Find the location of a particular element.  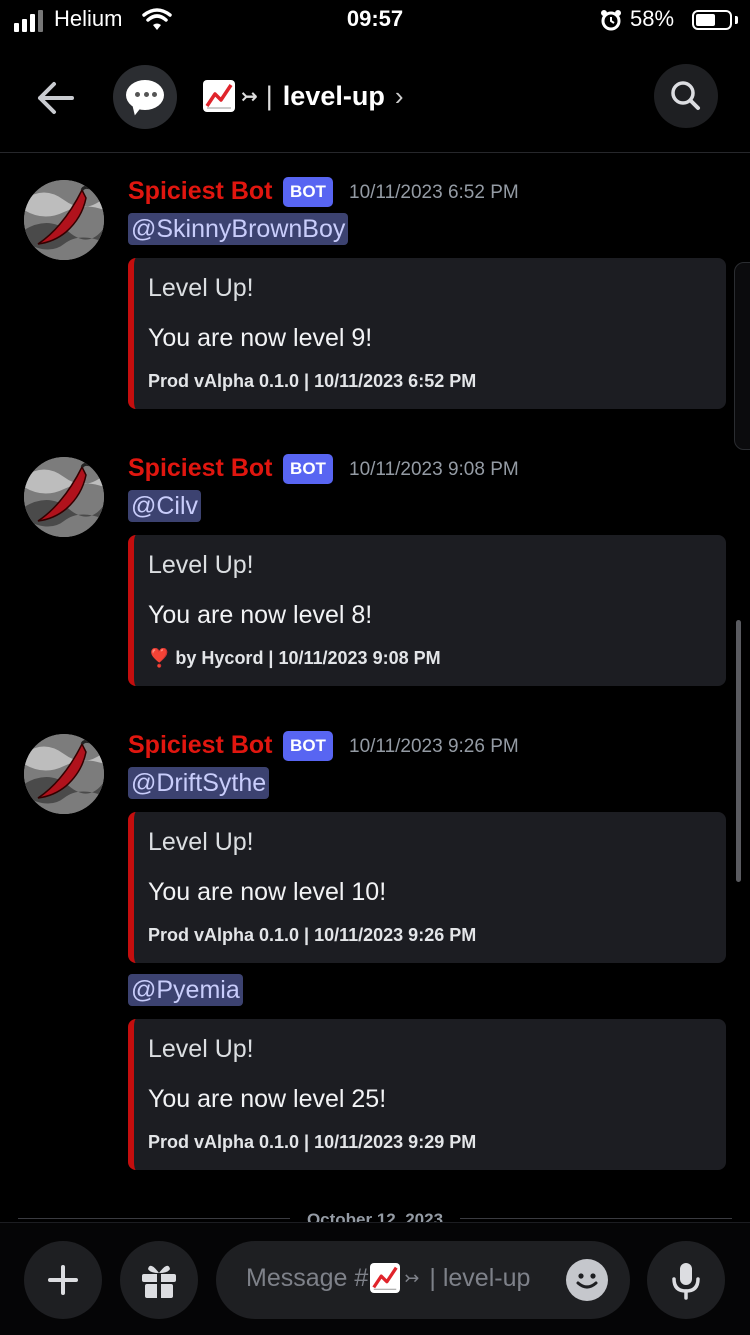

battery-cap is located at coordinates (736, 20).